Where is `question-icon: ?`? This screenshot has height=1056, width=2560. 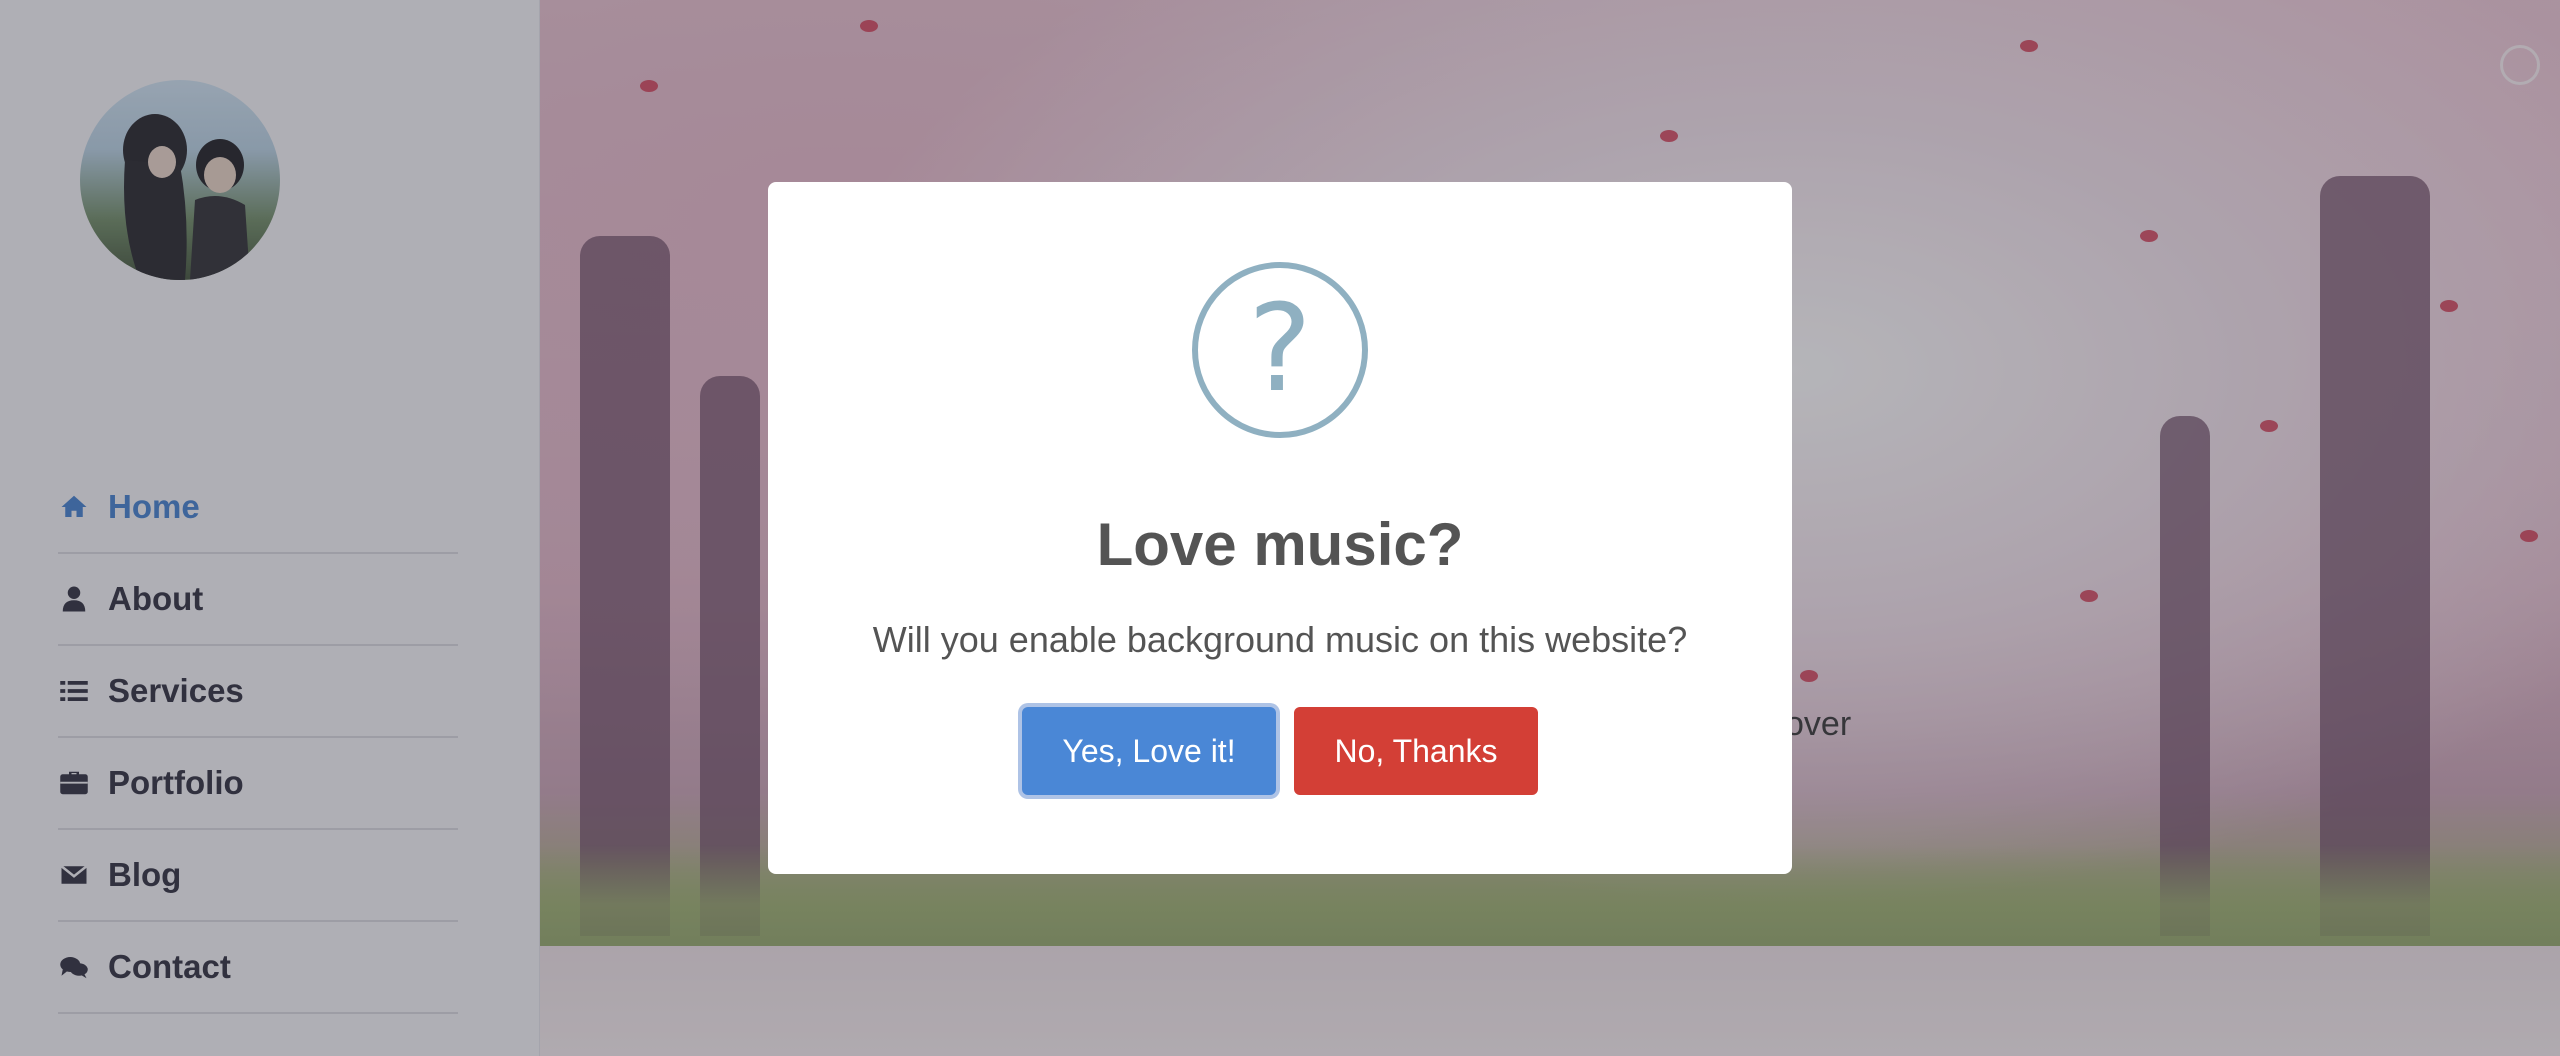 question-icon: ? is located at coordinates (1280, 350).